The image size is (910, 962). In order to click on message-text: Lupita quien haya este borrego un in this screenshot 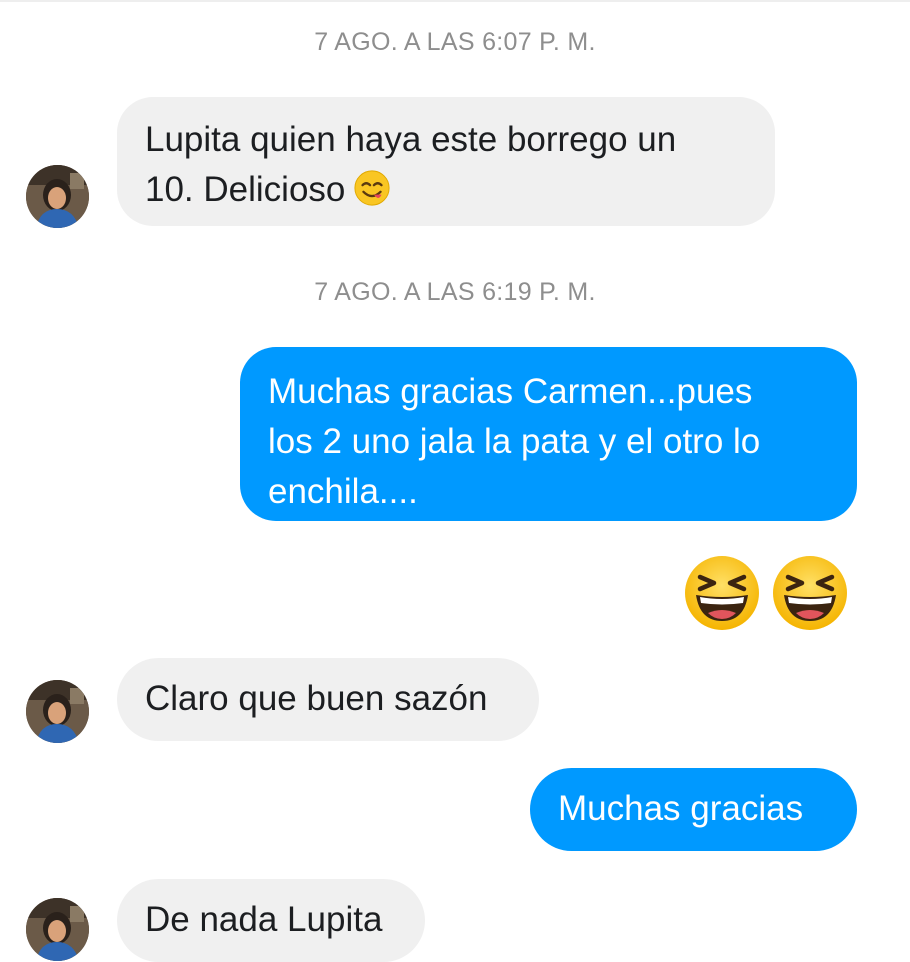, I will do `click(411, 139)`.